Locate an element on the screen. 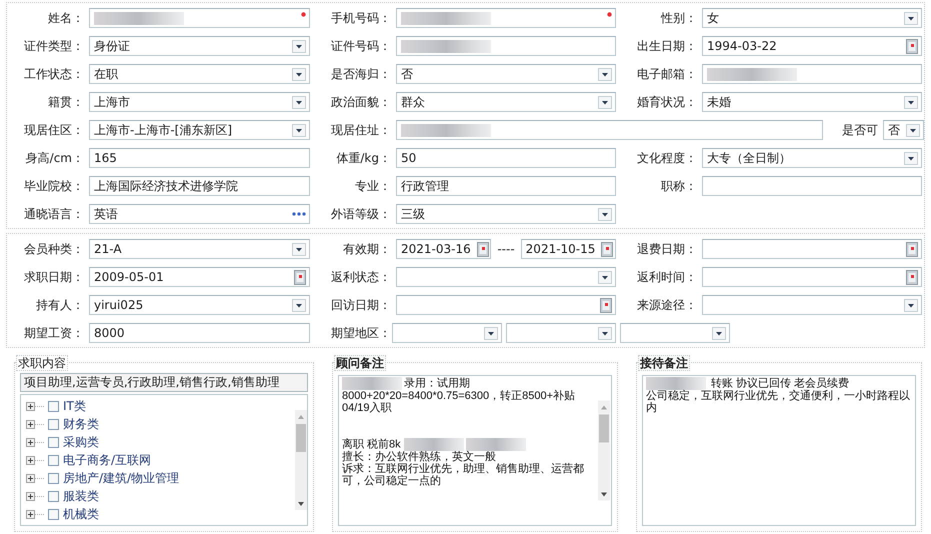  tree-item: 电子商务/互联网 is located at coordinates (160, 460).